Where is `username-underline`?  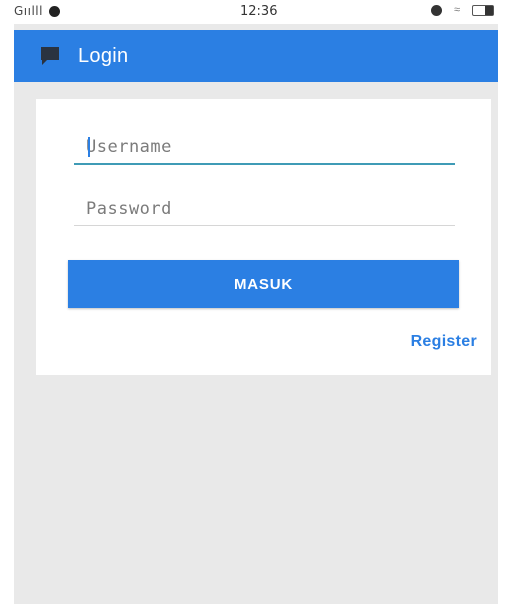
username-underline is located at coordinates (264, 164).